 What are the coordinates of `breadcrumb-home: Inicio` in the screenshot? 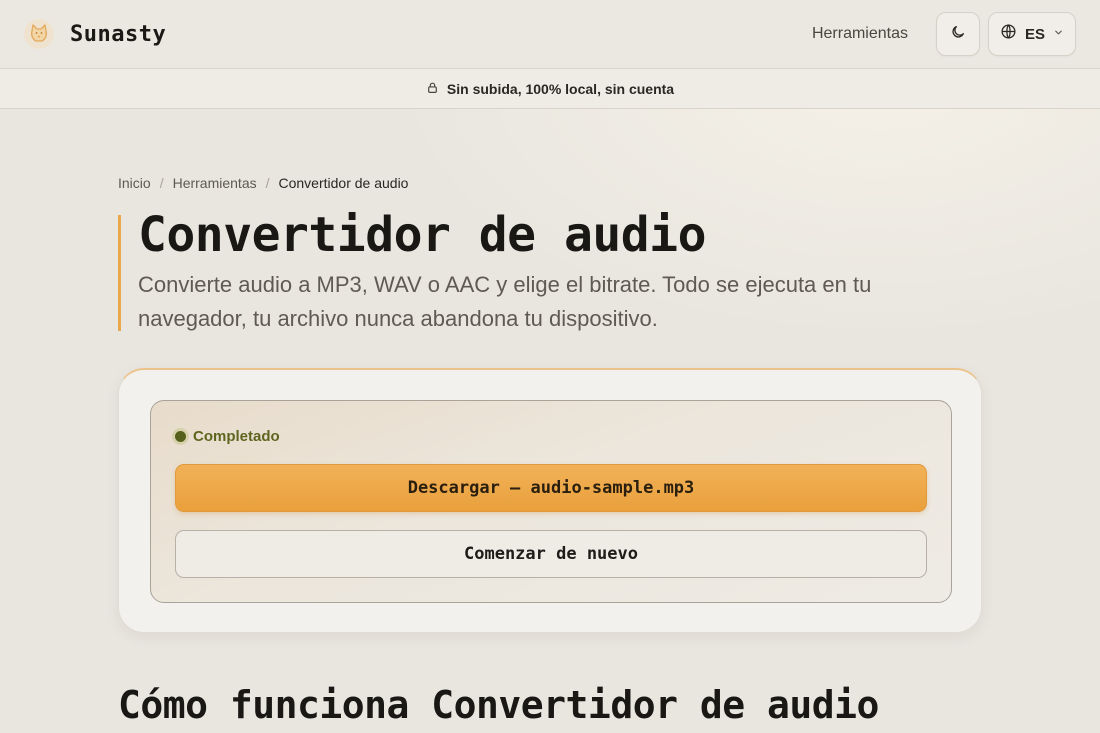 It's located at (134, 183).